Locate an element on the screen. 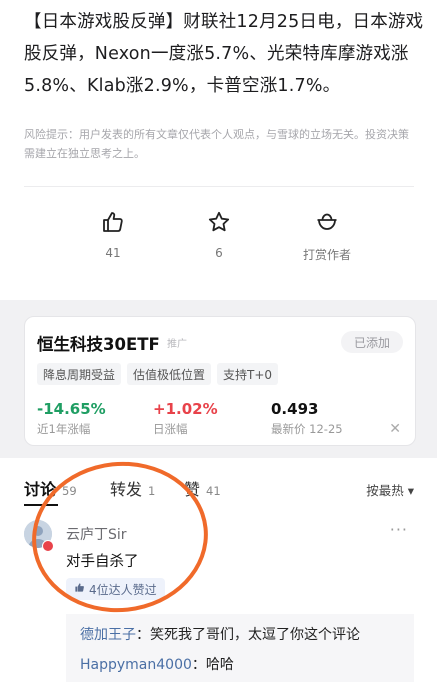  tab-count: 59 is located at coordinates (69, 491).